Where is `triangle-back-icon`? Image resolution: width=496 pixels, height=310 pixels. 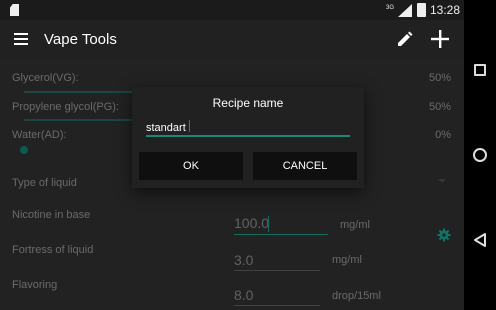
triangle-back-icon is located at coordinates (480, 240).